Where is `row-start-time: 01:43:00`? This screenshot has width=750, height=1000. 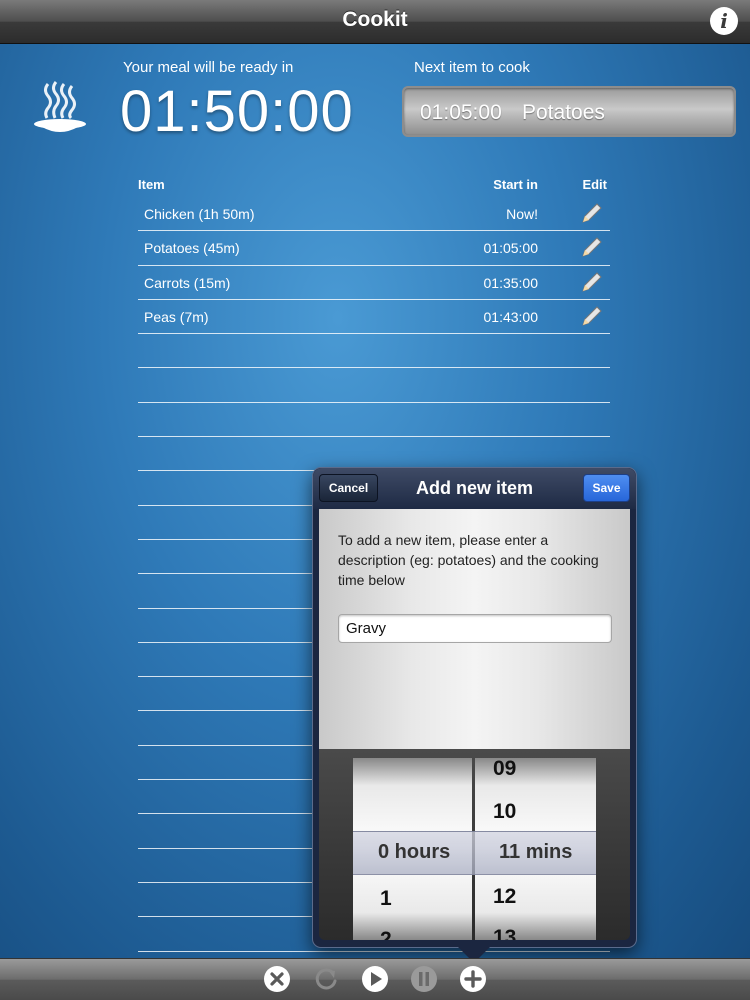 row-start-time: 01:43:00 is located at coordinates (511, 316).